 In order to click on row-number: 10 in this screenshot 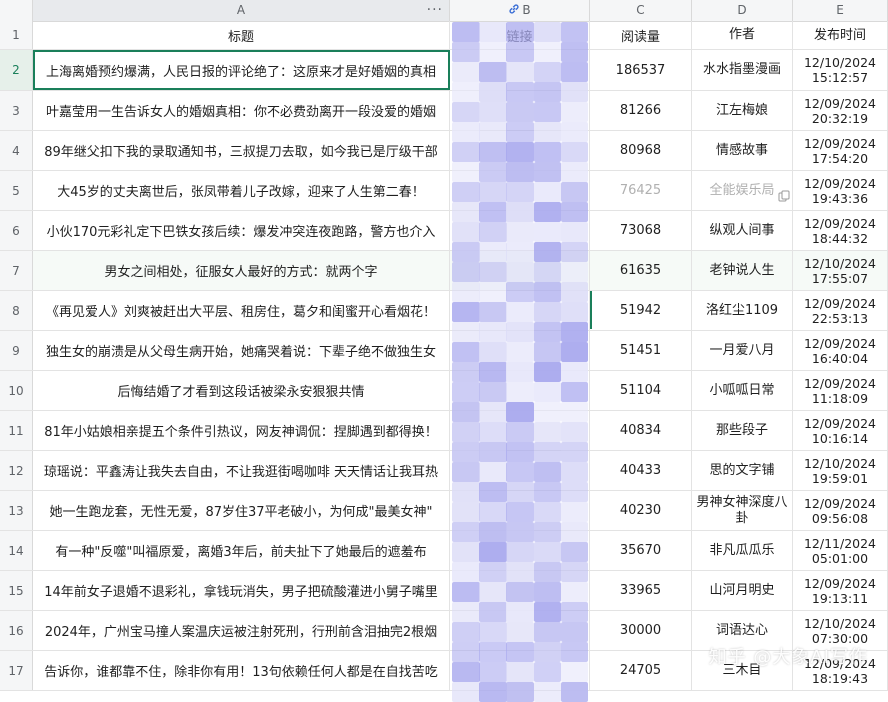, I will do `click(16, 390)`.